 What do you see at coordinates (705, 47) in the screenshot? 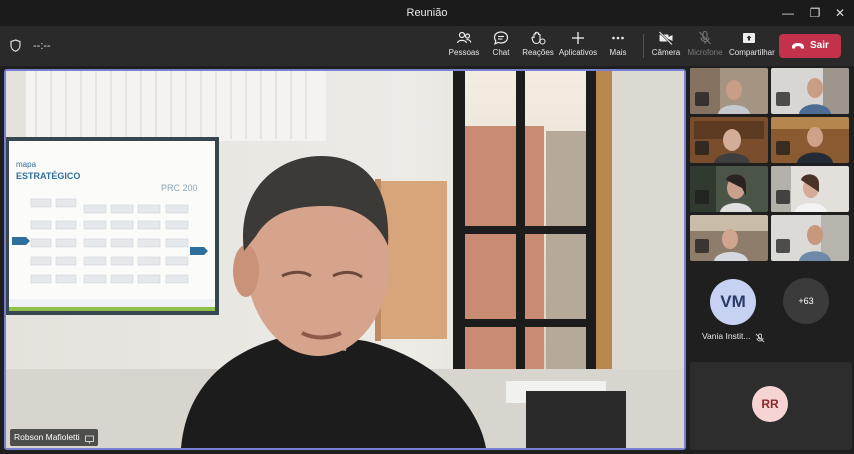
I see `microphone-button: Microfone` at bounding box center [705, 47].